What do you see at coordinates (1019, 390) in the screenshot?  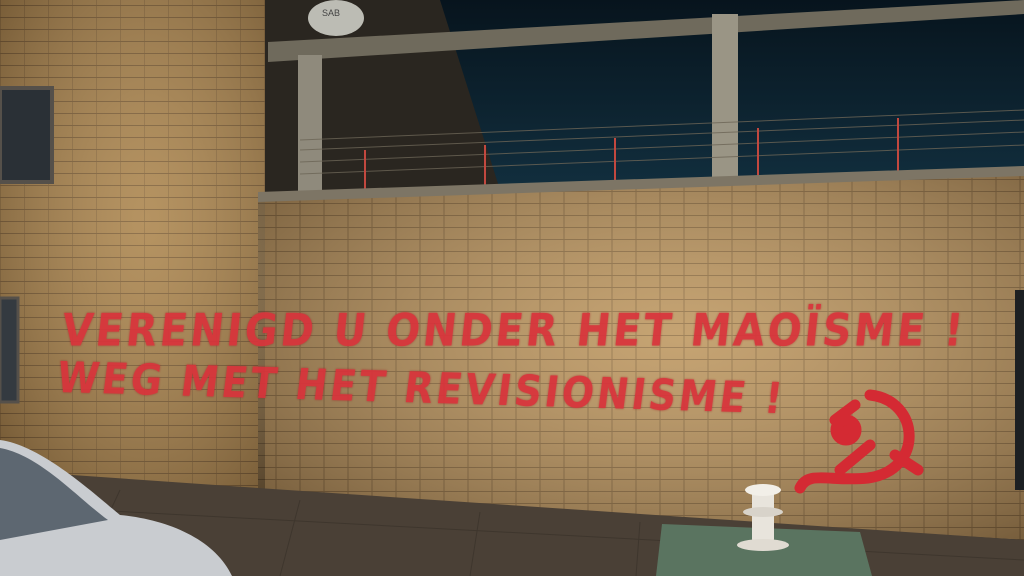 I see `door-edge-right` at bounding box center [1019, 390].